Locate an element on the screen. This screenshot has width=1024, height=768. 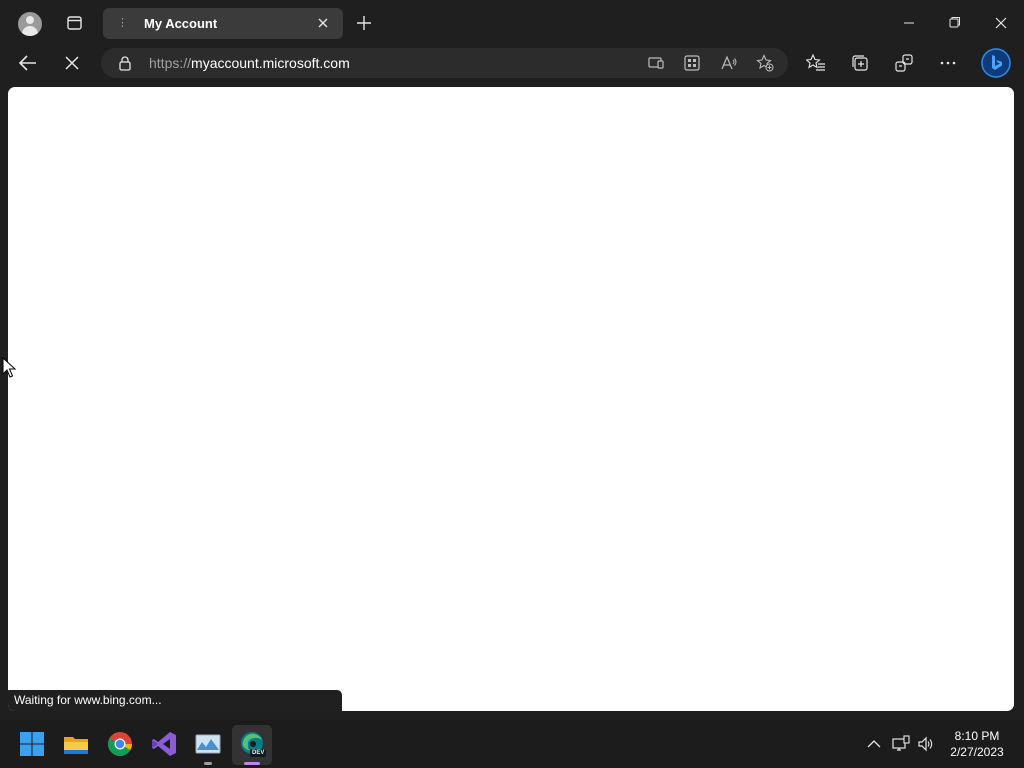
mouse-cursor-icon is located at coordinates (9, 368).